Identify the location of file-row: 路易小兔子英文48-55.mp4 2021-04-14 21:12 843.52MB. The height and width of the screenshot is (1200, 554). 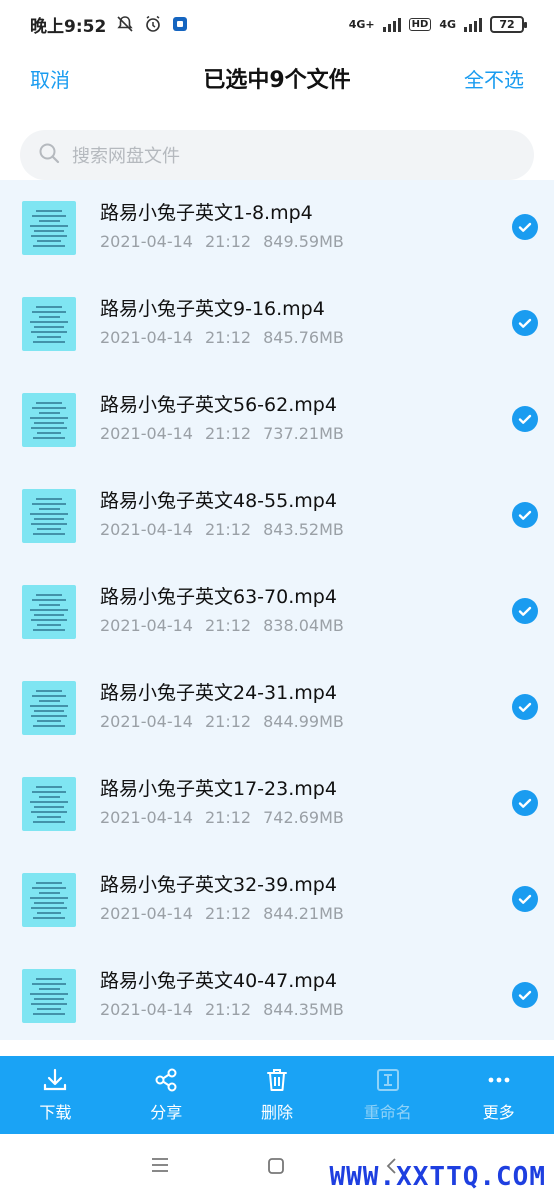
(277, 516).